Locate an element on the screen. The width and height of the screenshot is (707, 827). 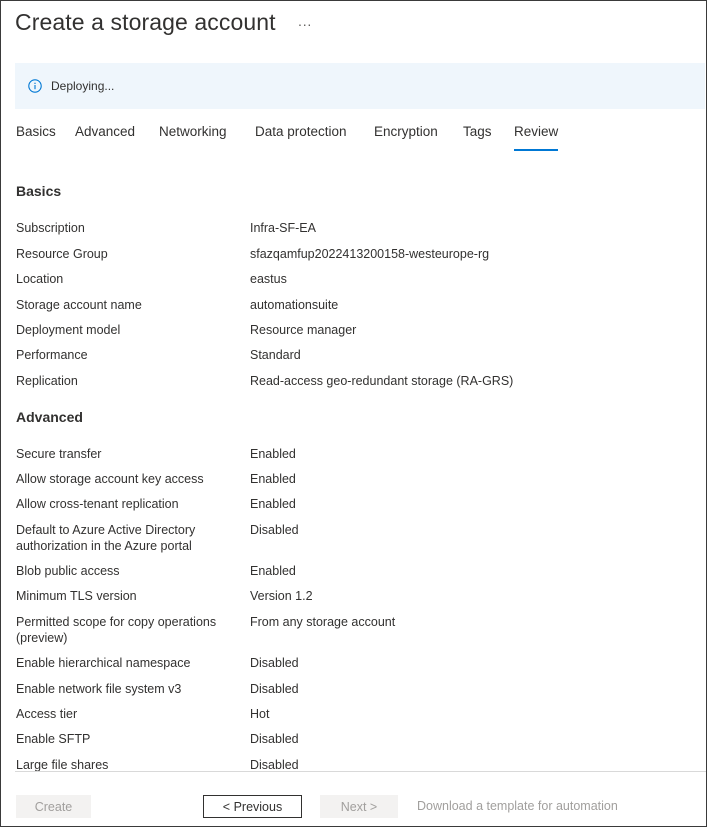
row-label: Resource Group is located at coordinates (62, 254).